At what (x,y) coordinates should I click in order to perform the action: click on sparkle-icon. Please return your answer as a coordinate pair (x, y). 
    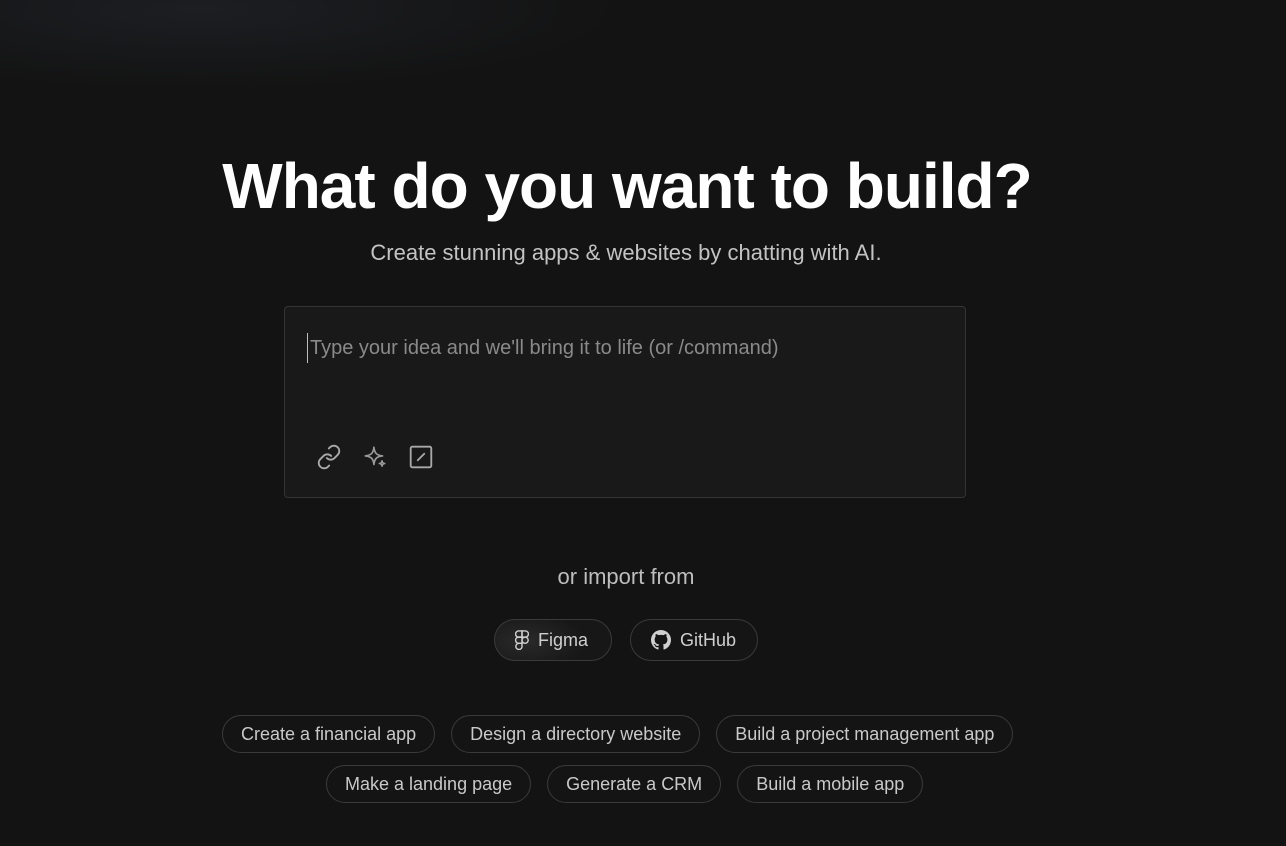
    Looking at the image, I should click on (375, 457).